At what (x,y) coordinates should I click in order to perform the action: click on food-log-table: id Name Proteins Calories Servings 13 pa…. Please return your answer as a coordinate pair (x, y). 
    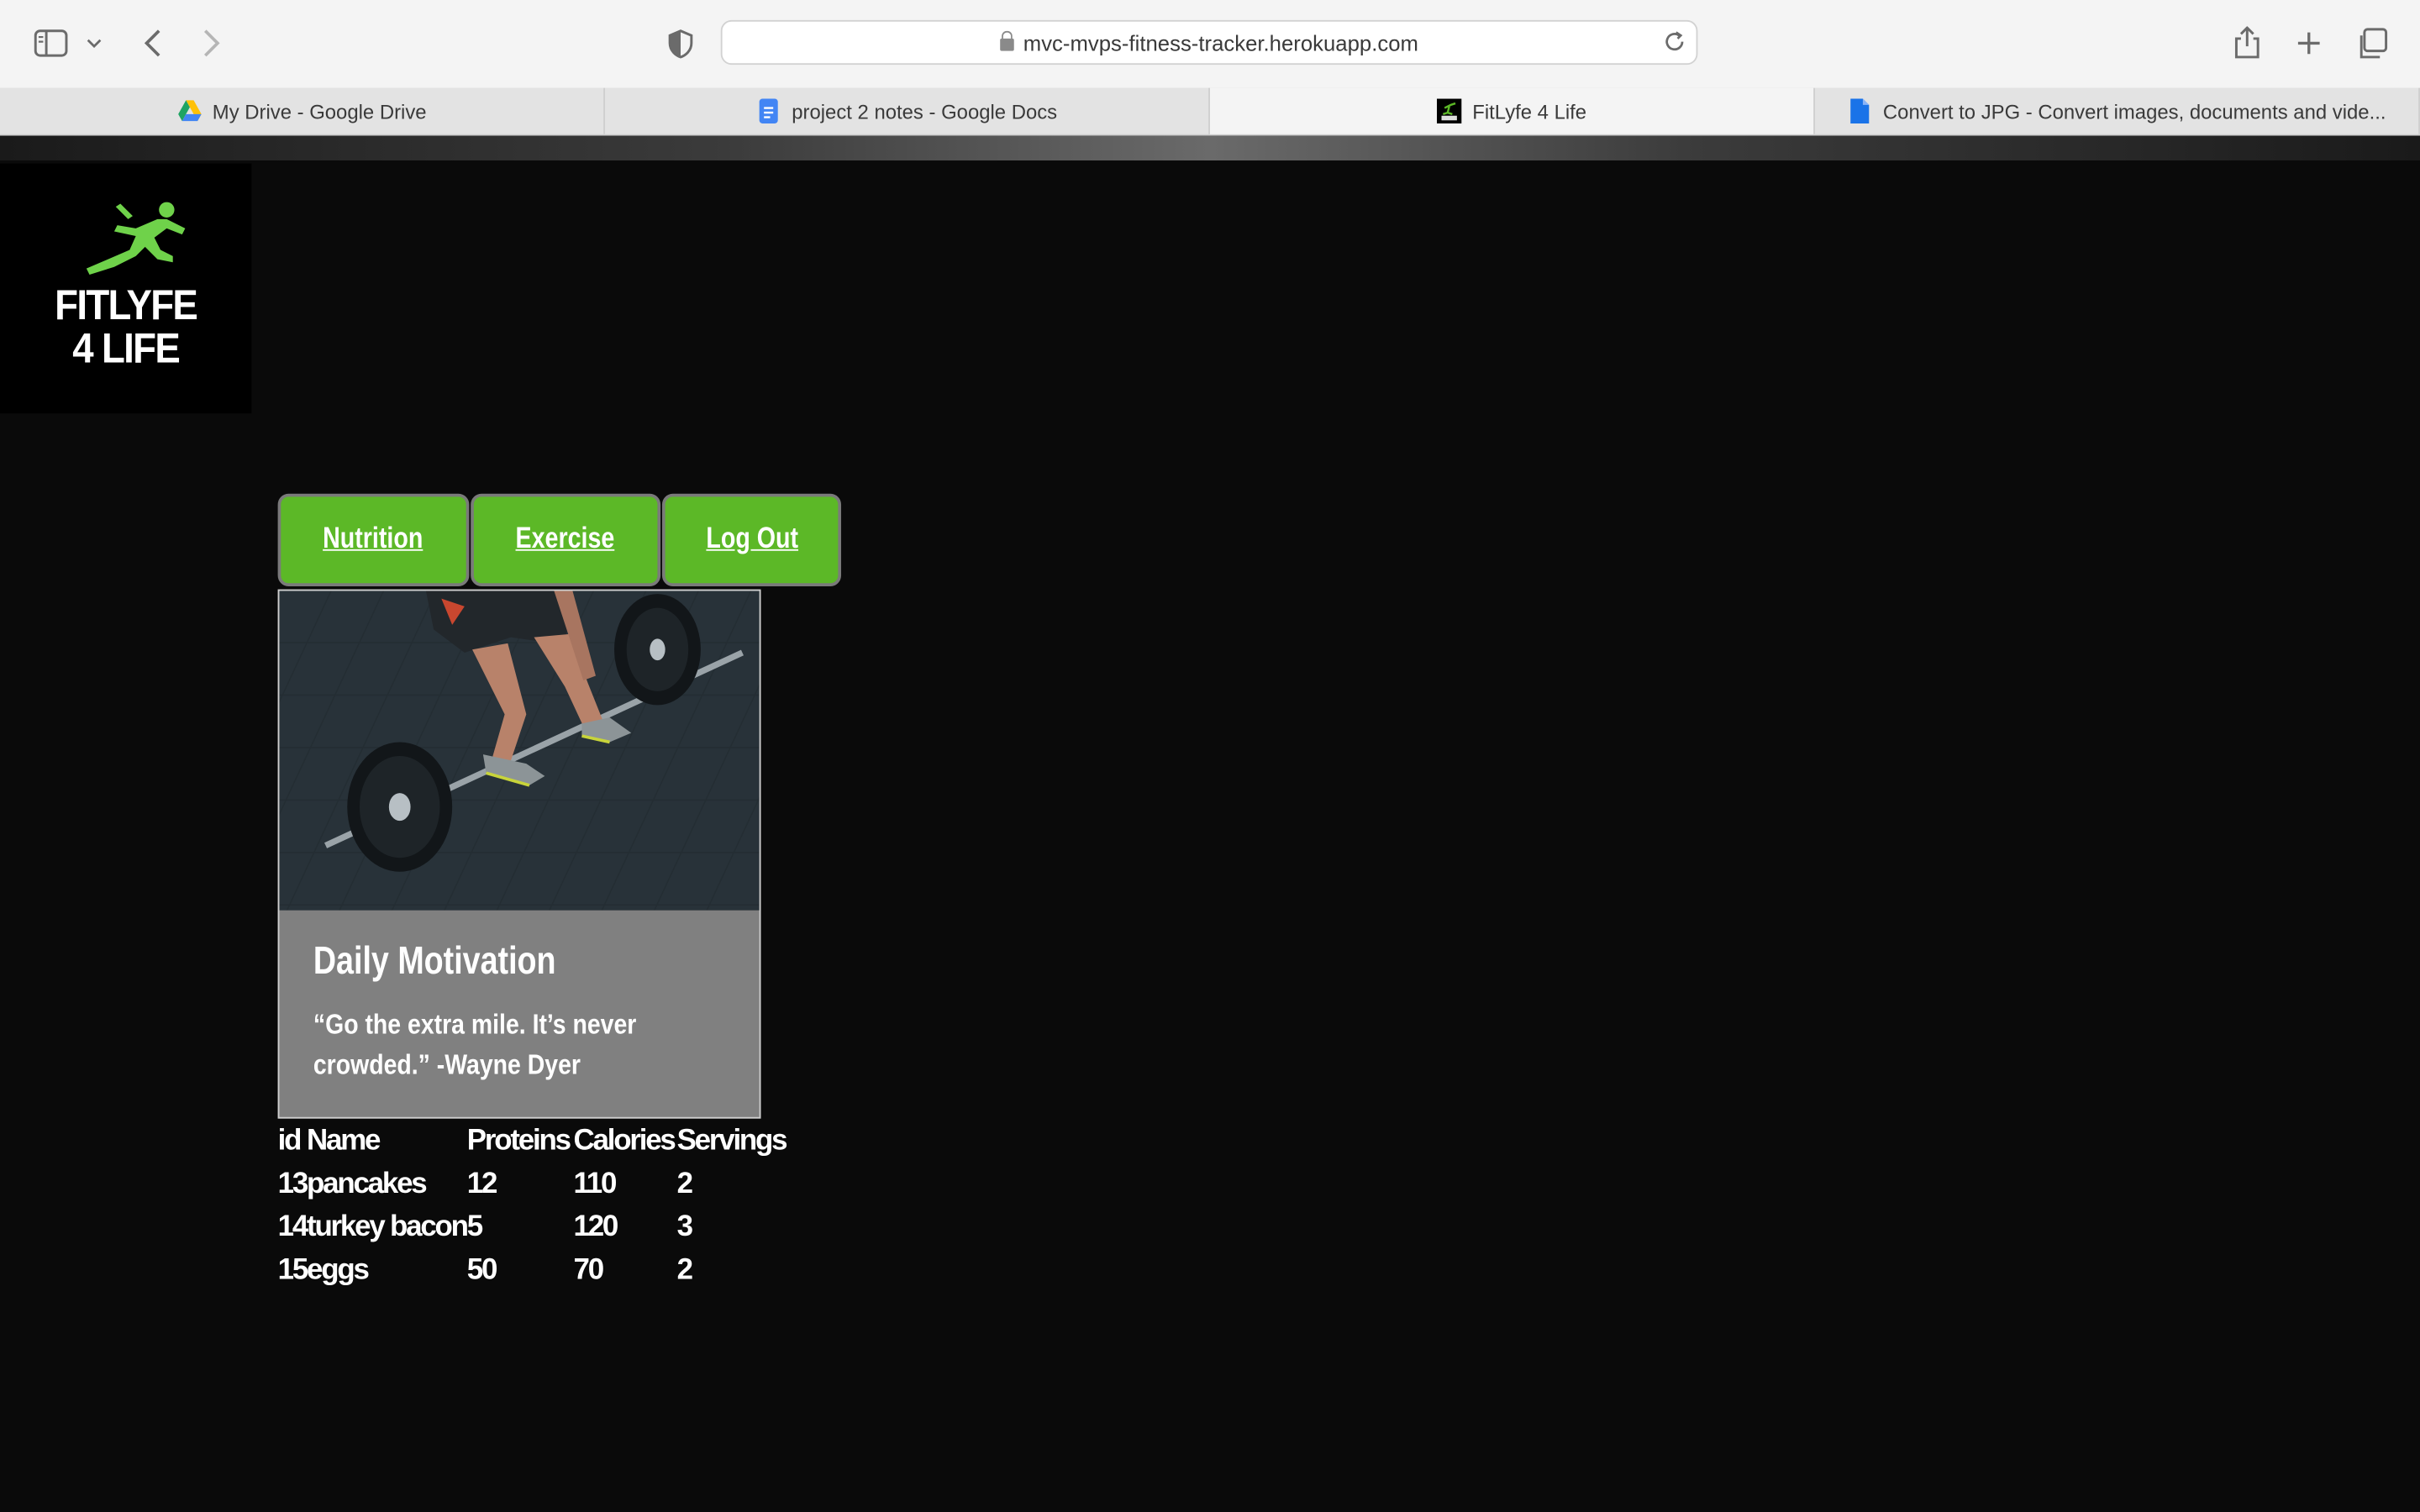
    Looking at the image, I should click on (532, 1206).